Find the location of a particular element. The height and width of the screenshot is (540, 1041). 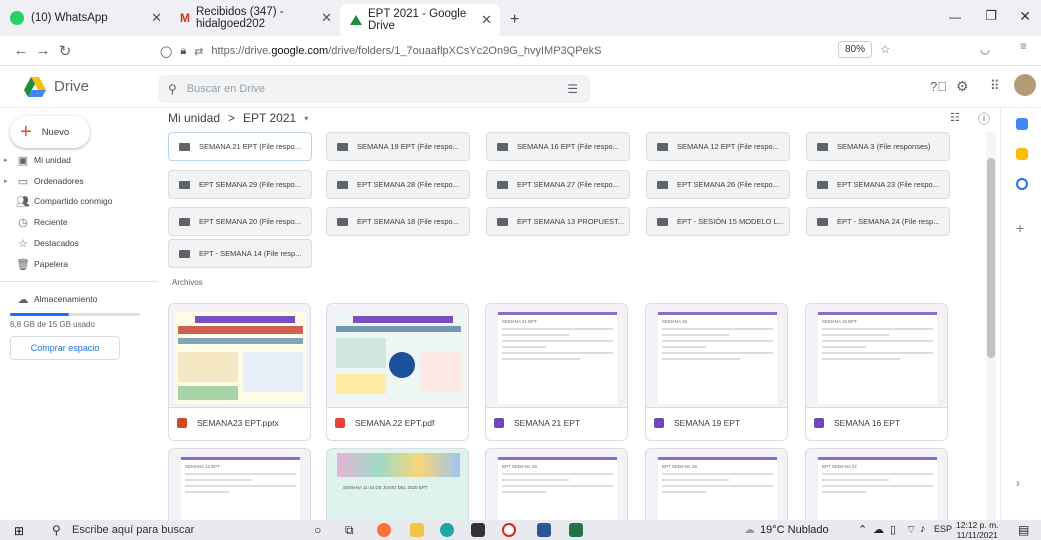

plus-icon: + is located at coordinates (26, 132).